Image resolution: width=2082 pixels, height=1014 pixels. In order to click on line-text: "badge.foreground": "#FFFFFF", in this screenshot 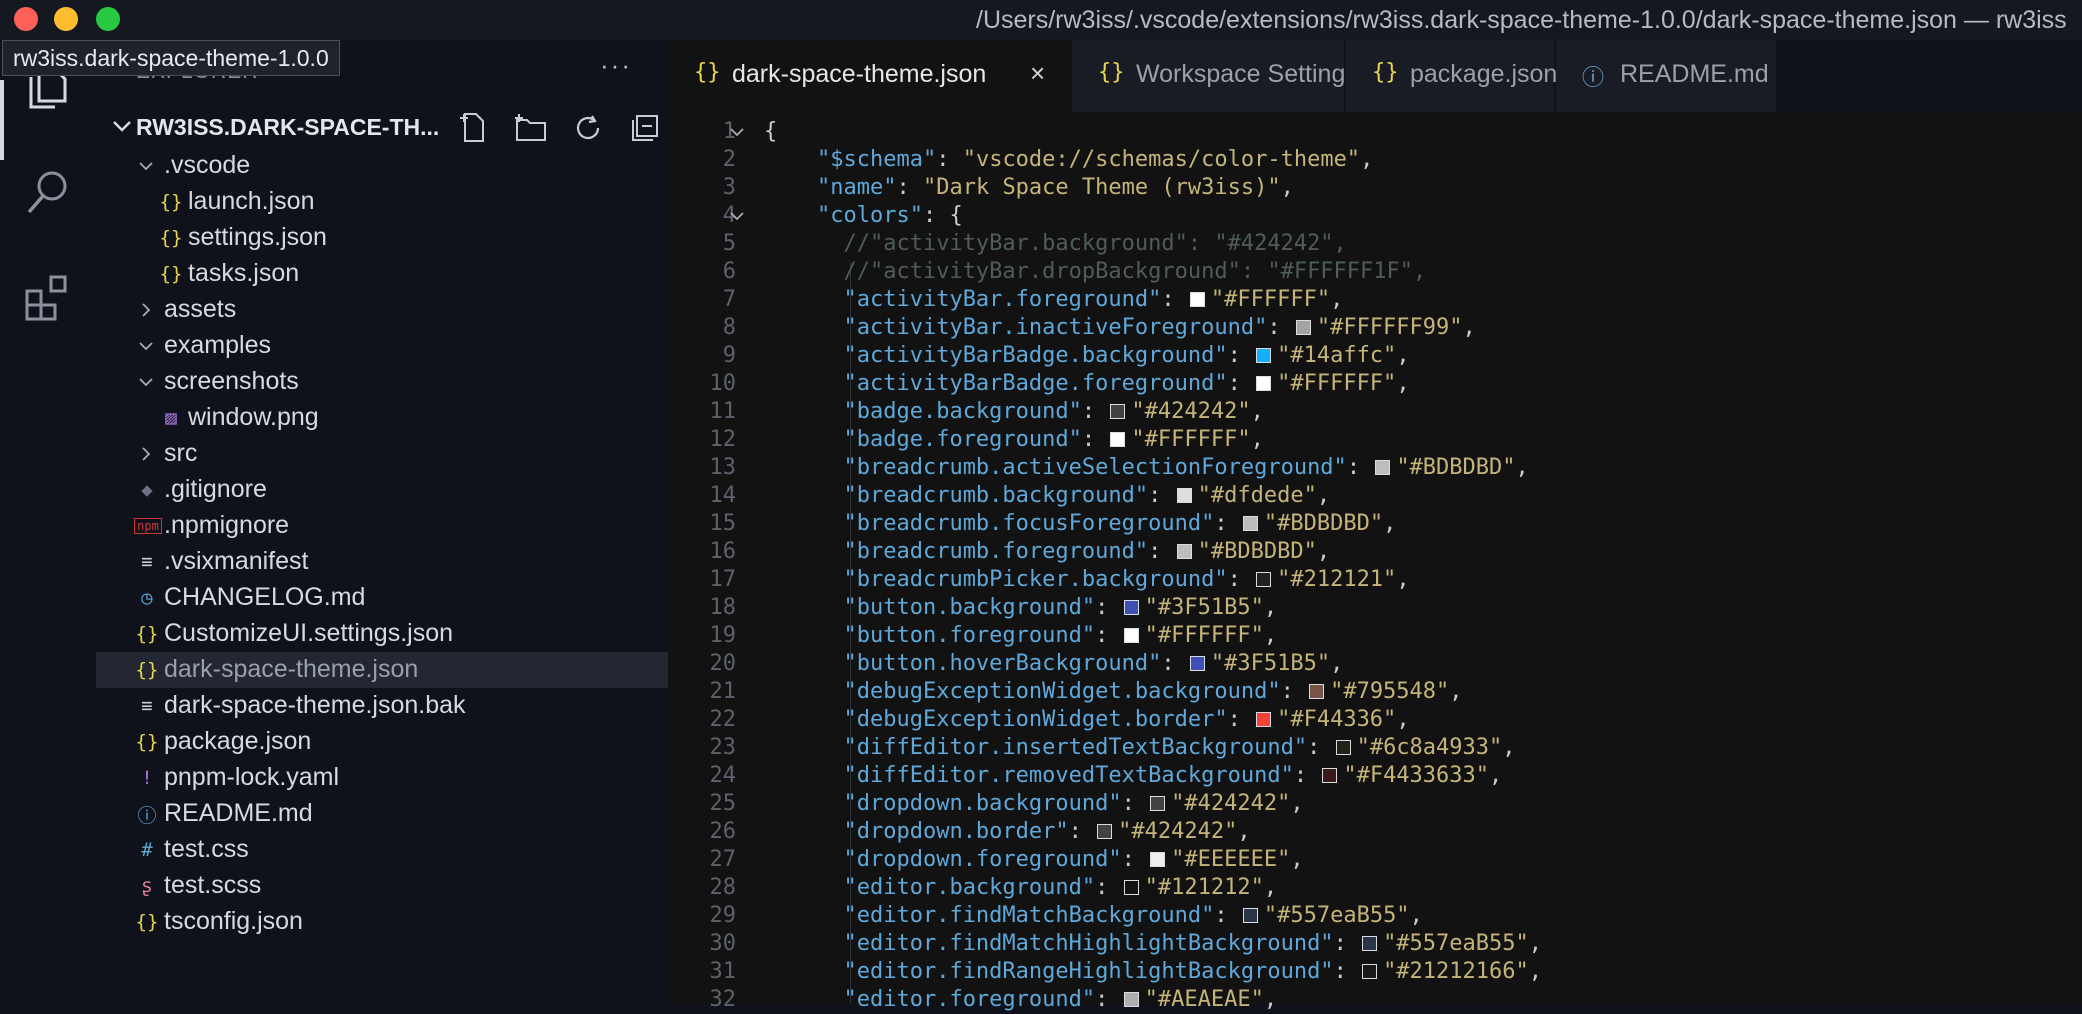, I will do `click(1053, 439)`.